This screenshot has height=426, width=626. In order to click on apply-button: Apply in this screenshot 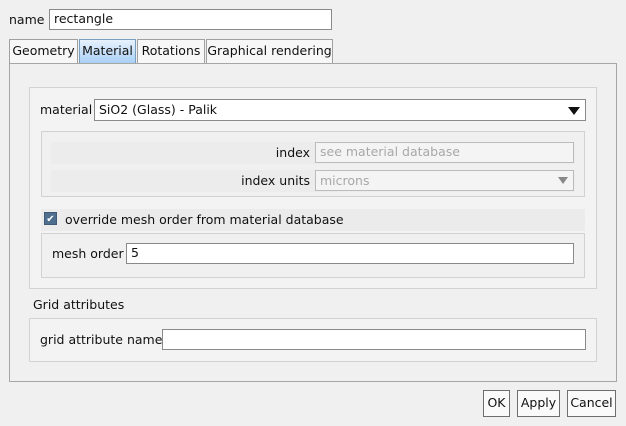, I will do `click(538, 403)`.